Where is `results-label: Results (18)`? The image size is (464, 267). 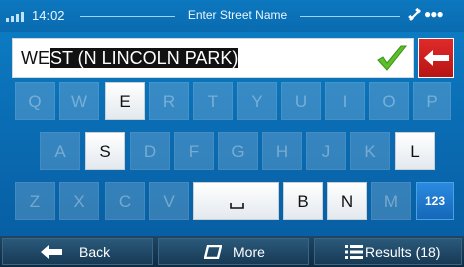 results-label: Results (18) is located at coordinates (403, 252).